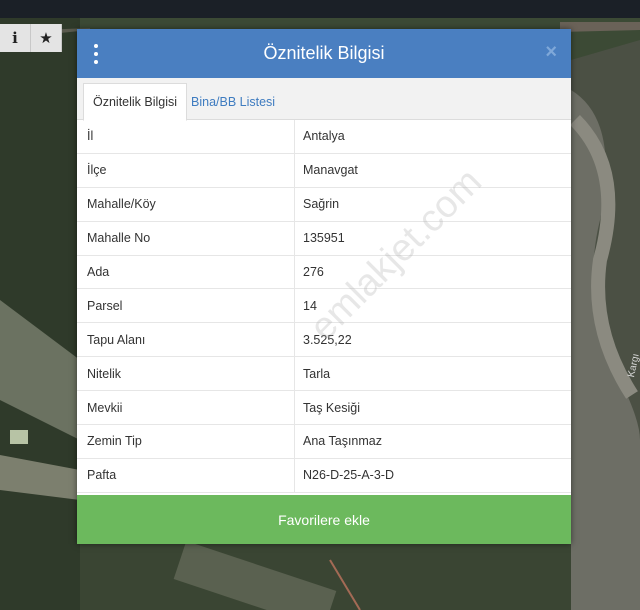  I want to click on star-icon: ★, so click(46, 38).